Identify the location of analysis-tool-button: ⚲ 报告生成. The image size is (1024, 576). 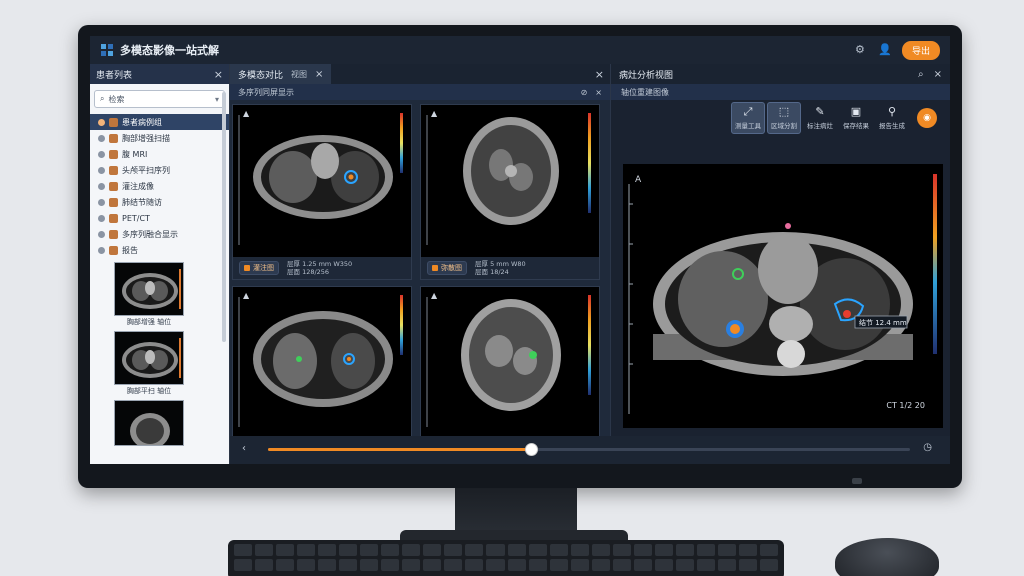
(892, 118).